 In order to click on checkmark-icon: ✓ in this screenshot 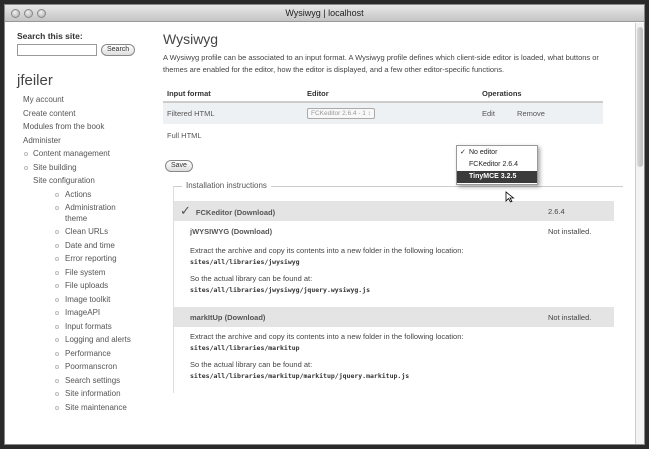, I will do `click(185, 210)`.